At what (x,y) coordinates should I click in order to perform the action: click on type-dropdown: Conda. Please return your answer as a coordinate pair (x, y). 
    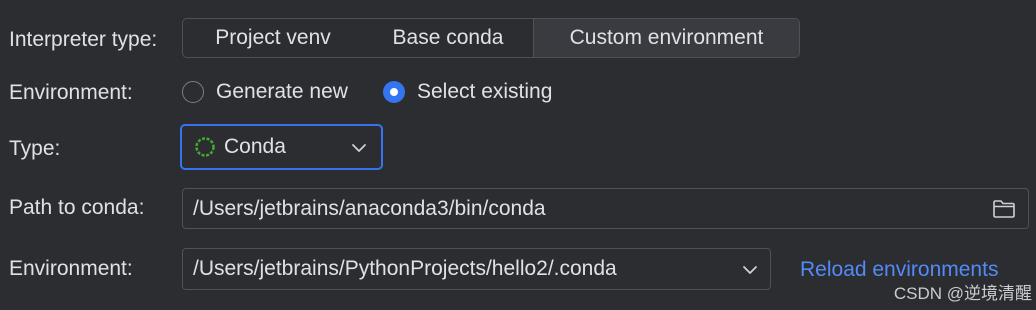
    Looking at the image, I should click on (281, 147).